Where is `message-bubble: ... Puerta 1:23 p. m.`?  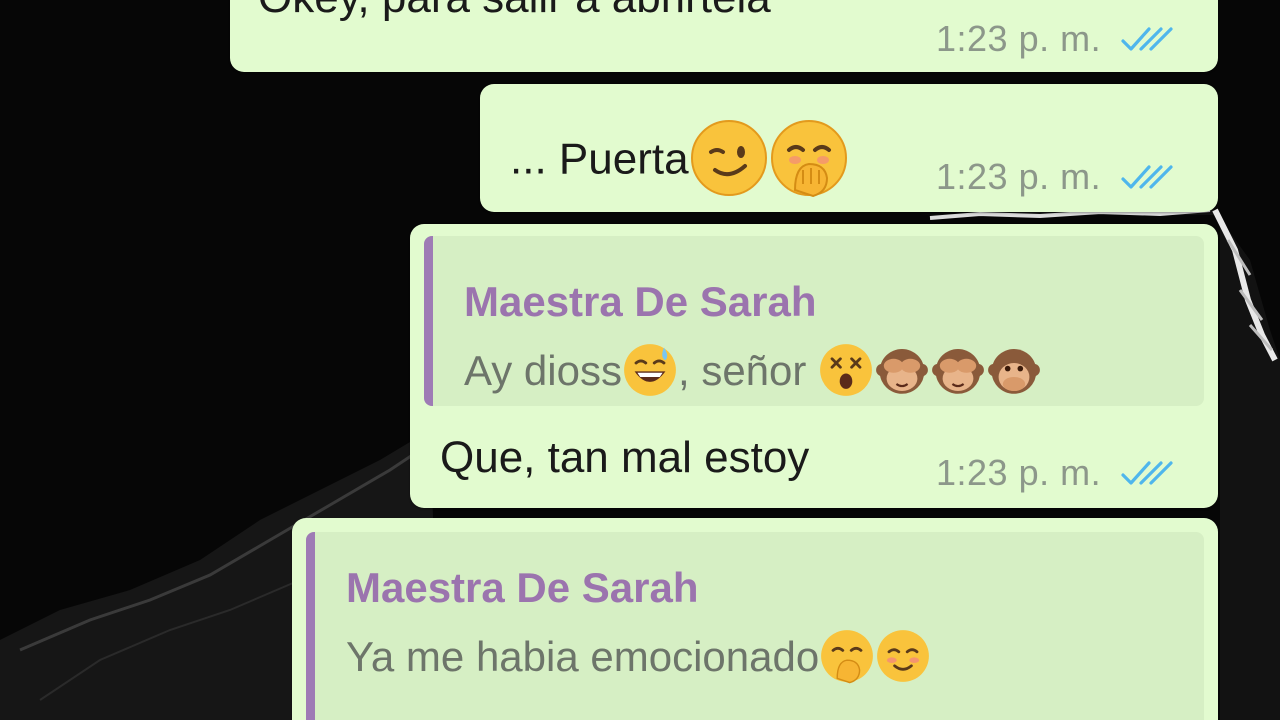 message-bubble: ... Puerta 1:23 p. m. is located at coordinates (849, 148).